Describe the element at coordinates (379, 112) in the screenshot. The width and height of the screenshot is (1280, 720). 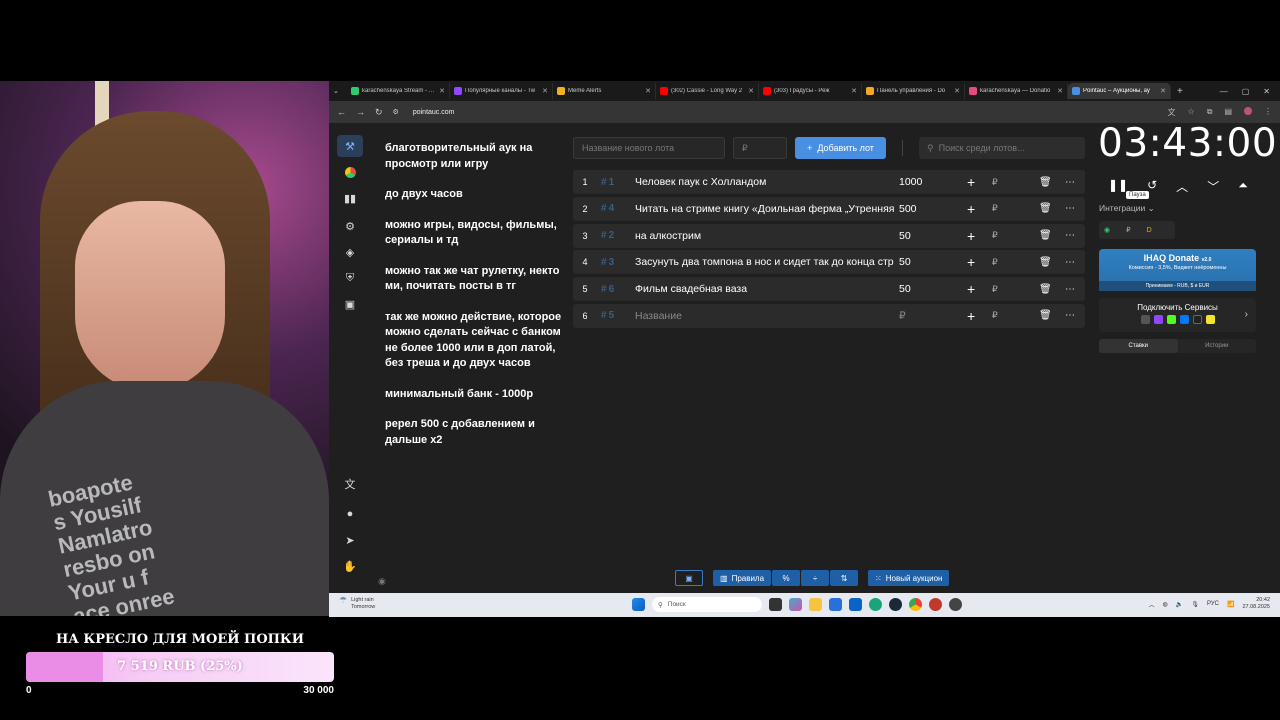
I see `reload-icon: ↻` at that location.